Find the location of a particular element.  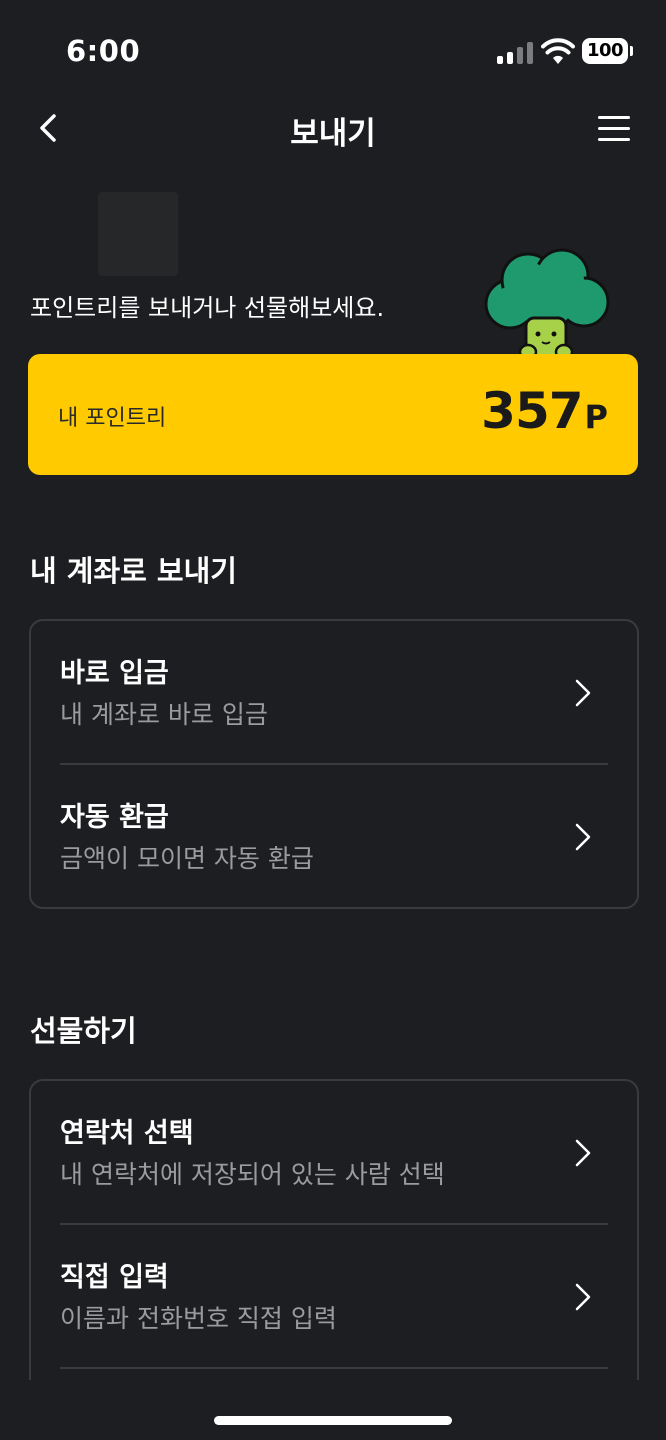

row-description: 내 계좌로 바로 입금 is located at coordinates (164, 714).